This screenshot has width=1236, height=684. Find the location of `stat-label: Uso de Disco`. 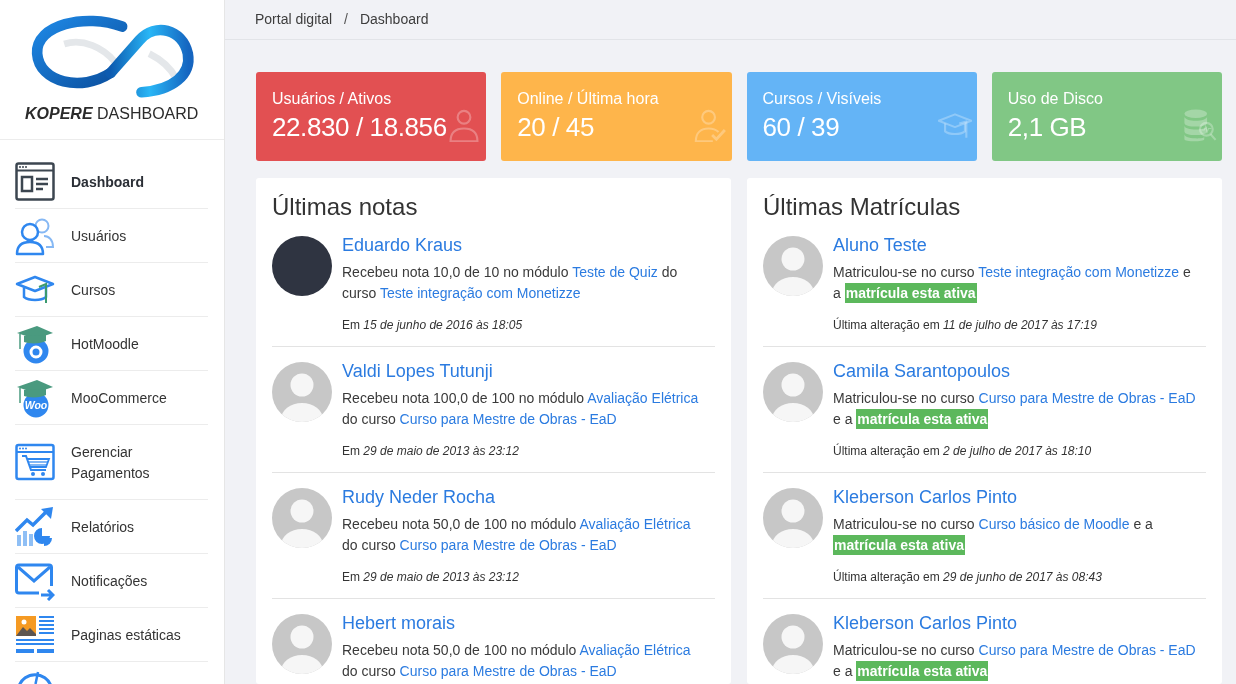

stat-label: Uso de Disco is located at coordinates (1055, 99).